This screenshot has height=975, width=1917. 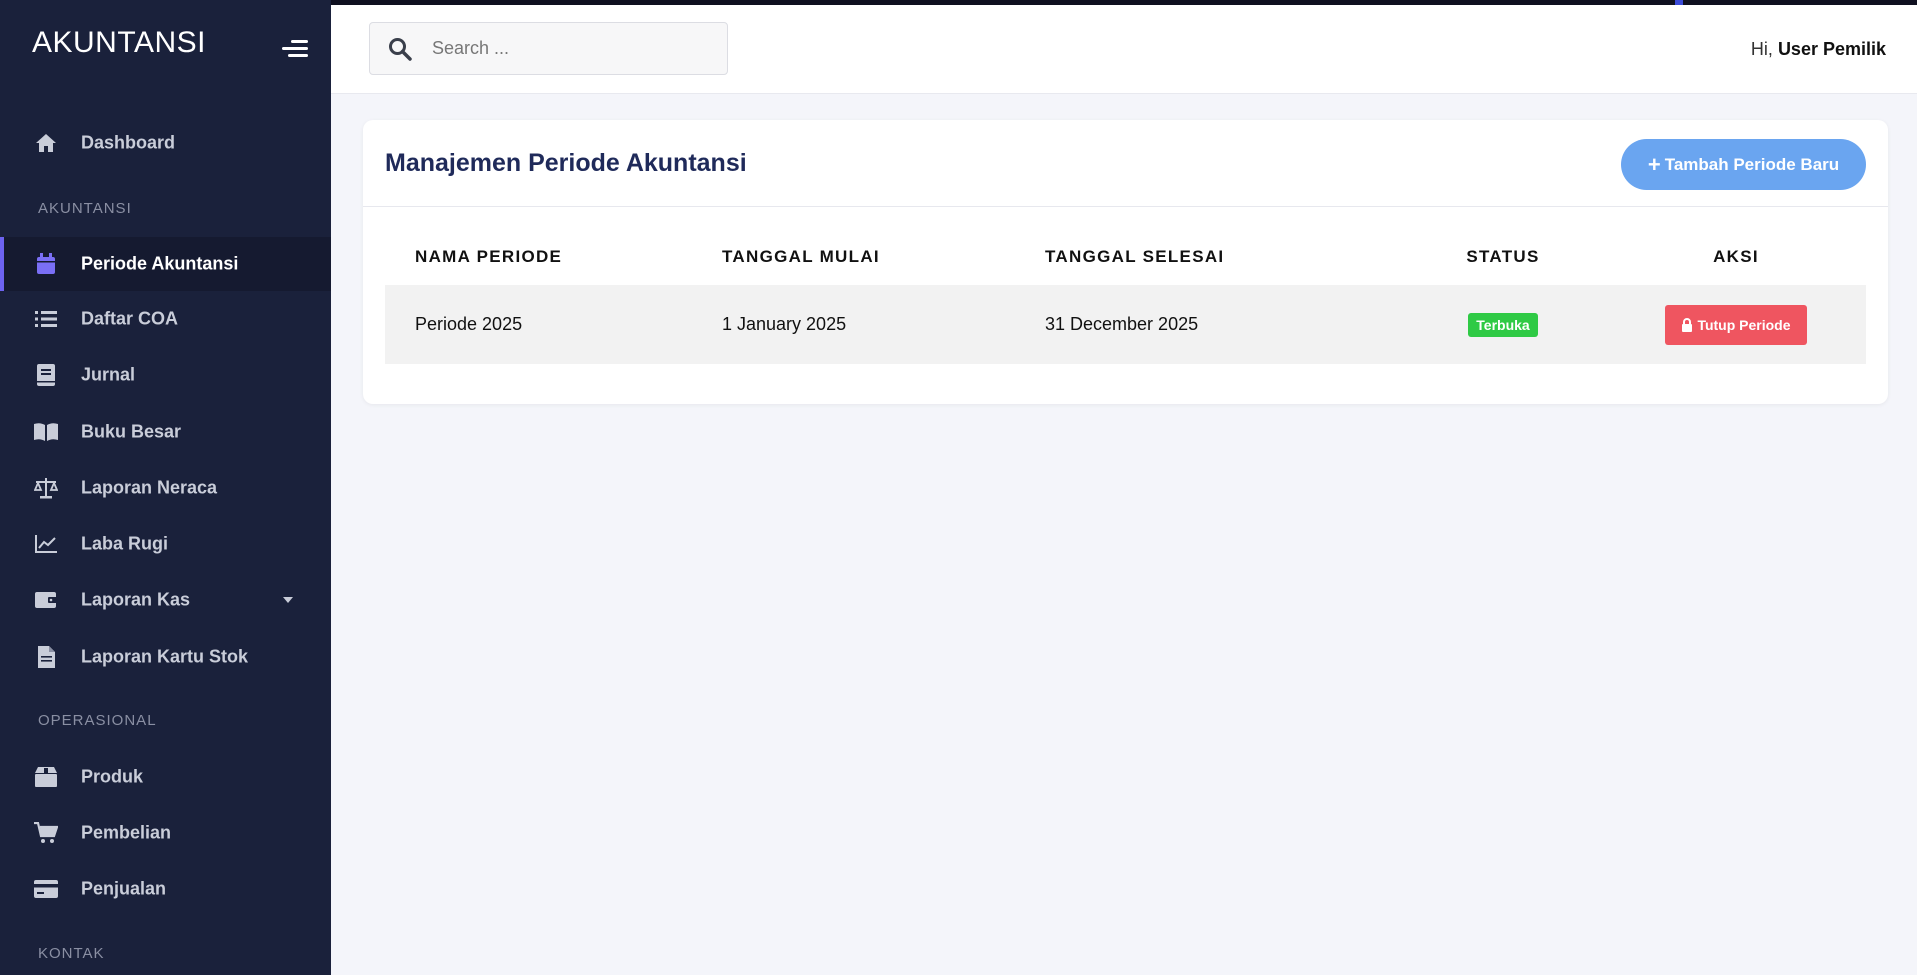 I want to click on cell-aksi: Tutup Periode, so click(x=1736, y=324).